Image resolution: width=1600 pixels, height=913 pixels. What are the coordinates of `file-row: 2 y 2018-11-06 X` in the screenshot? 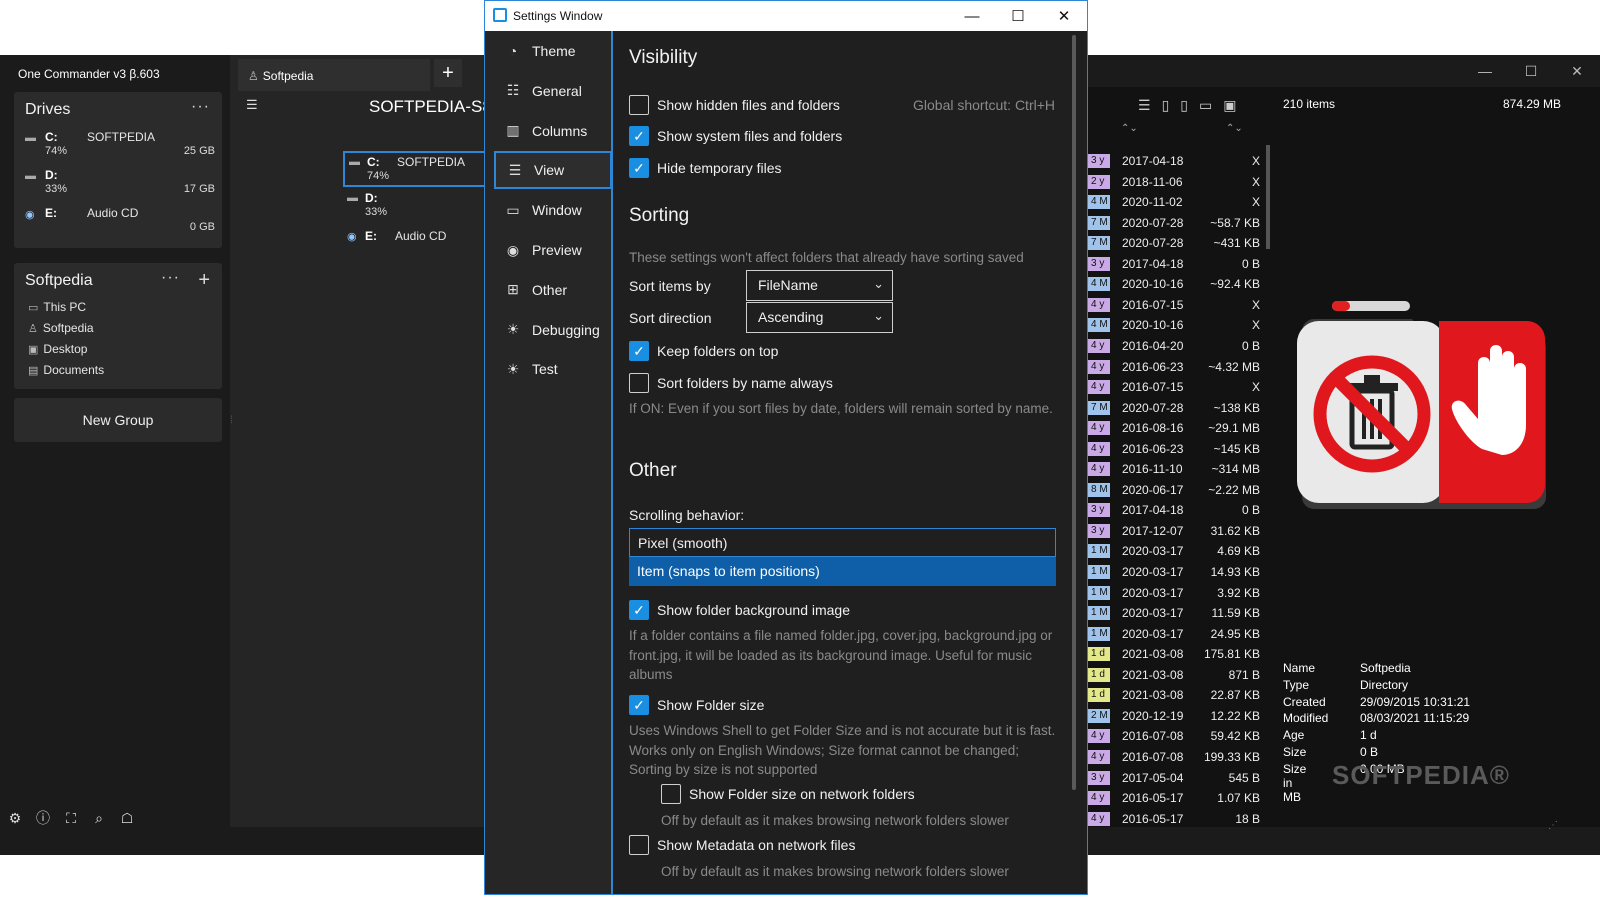 It's located at (1176, 183).